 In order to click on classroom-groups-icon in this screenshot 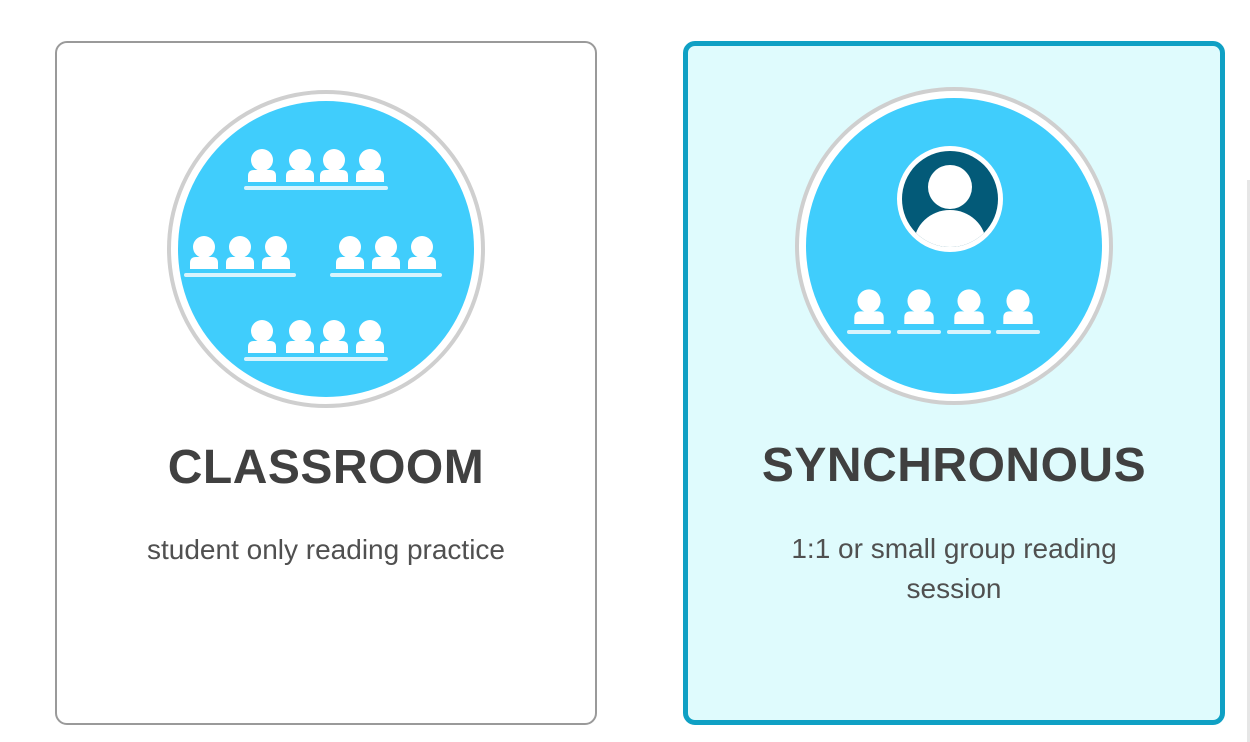, I will do `click(326, 249)`.